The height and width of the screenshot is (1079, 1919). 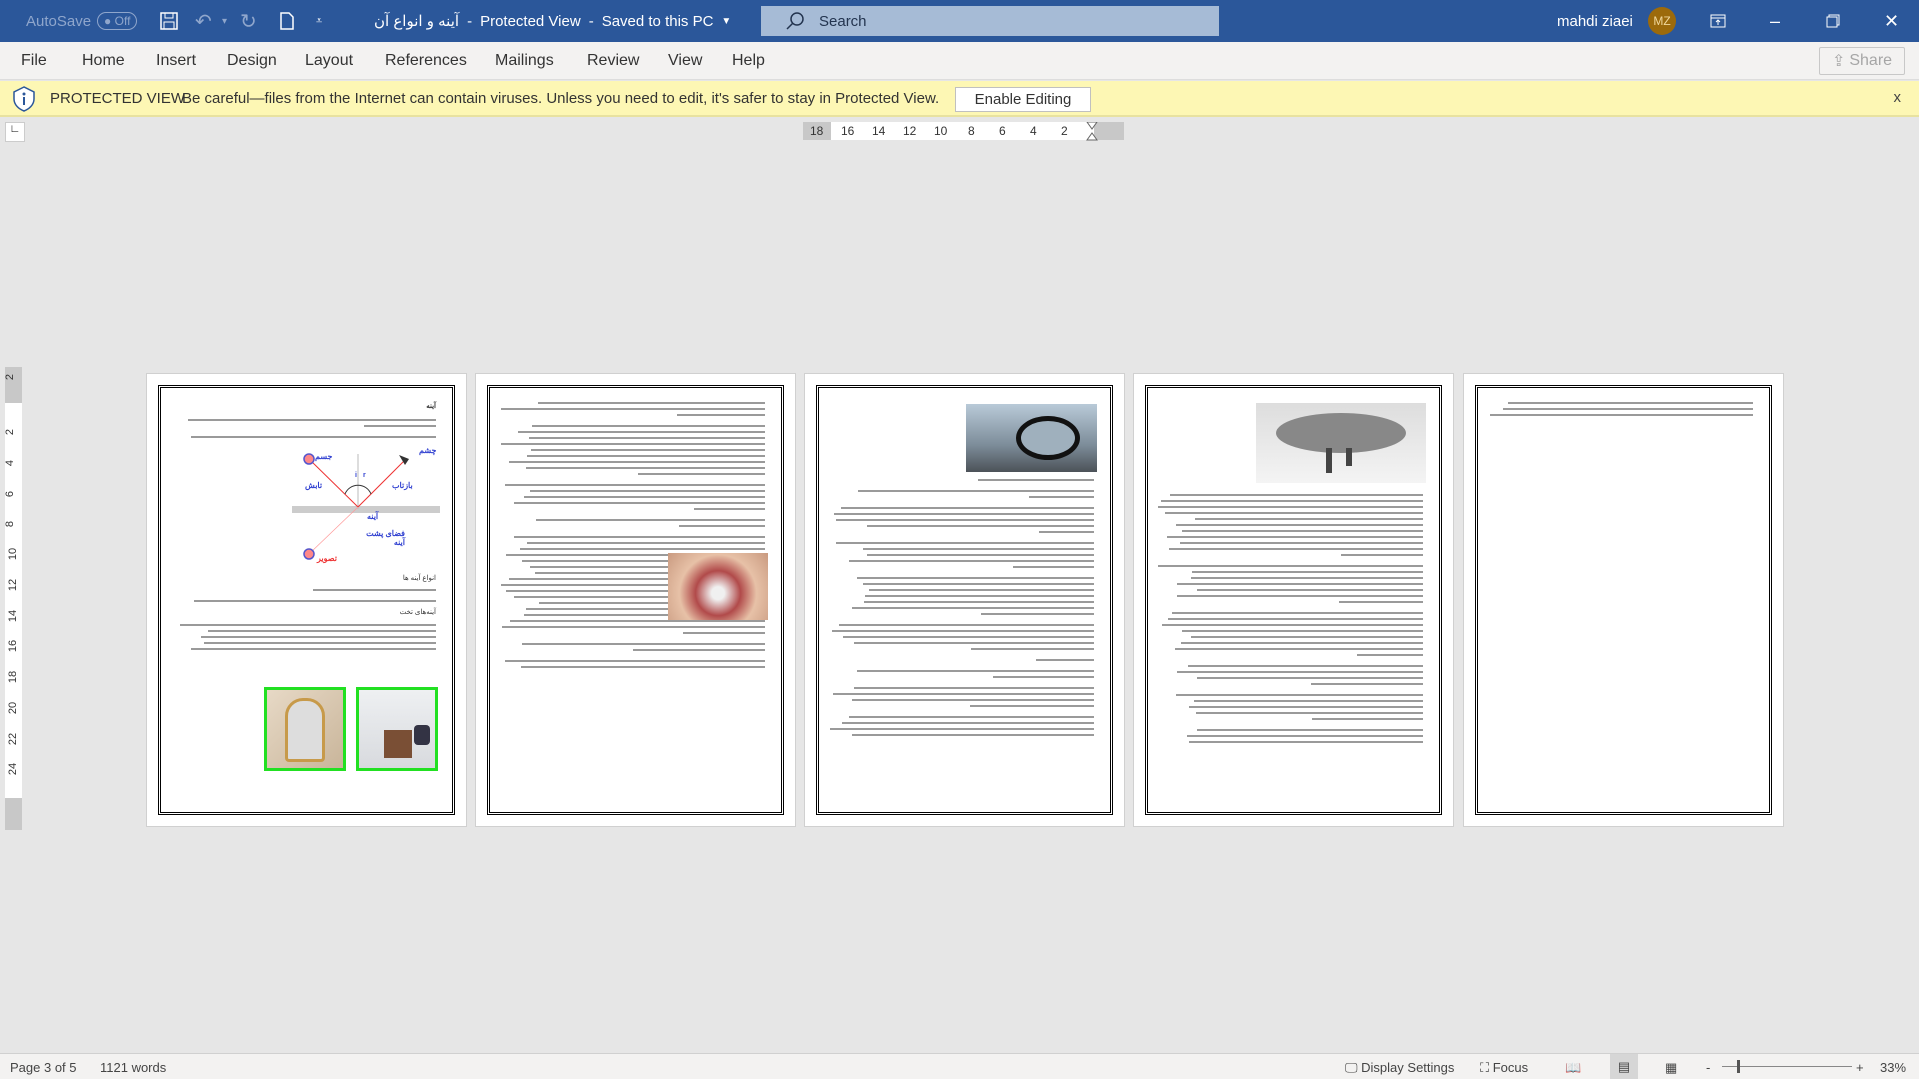 I want to click on page-indicator: Page 3 of 5, so click(x=43, y=1067).